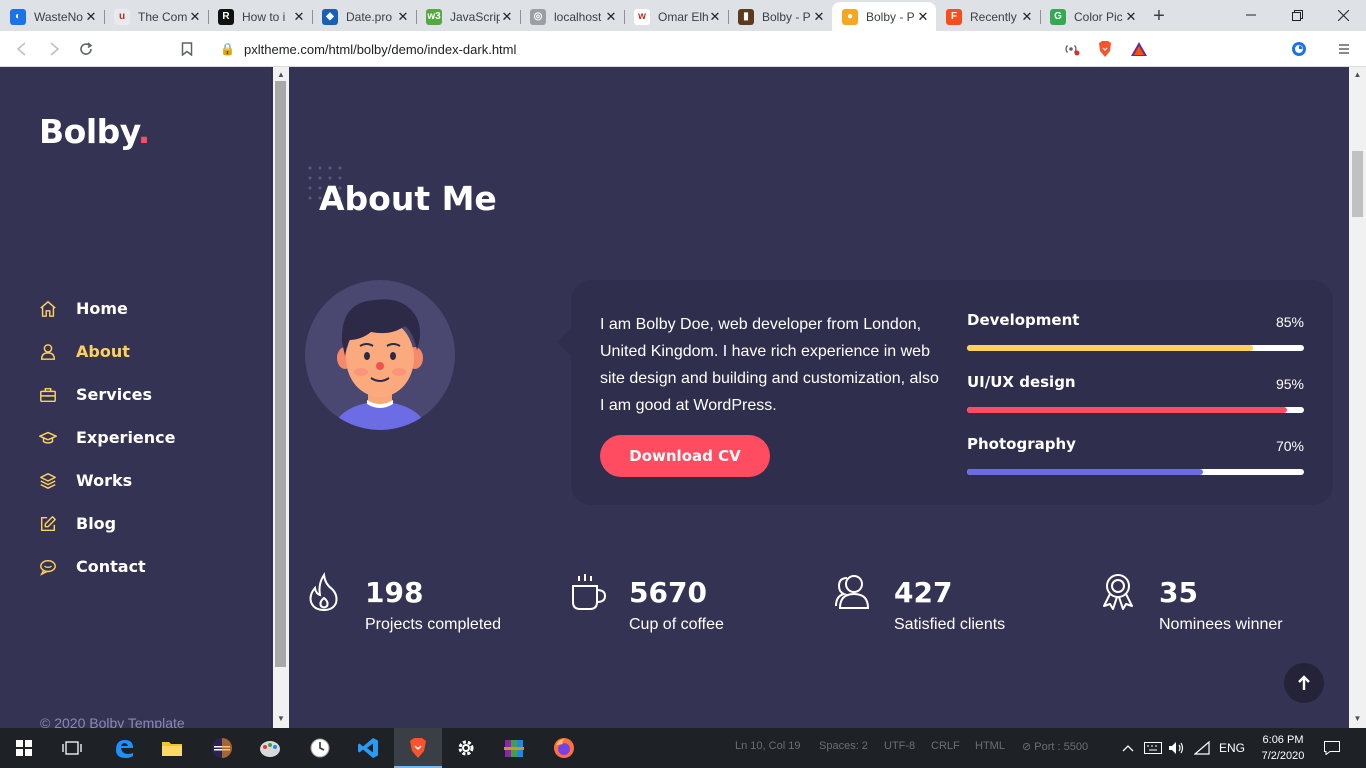 Image resolution: width=1366 pixels, height=768 pixels. What do you see at coordinates (156, 16) in the screenshot?
I see `browser-tab: u The Com ✕` at bounding box center [156, 16].